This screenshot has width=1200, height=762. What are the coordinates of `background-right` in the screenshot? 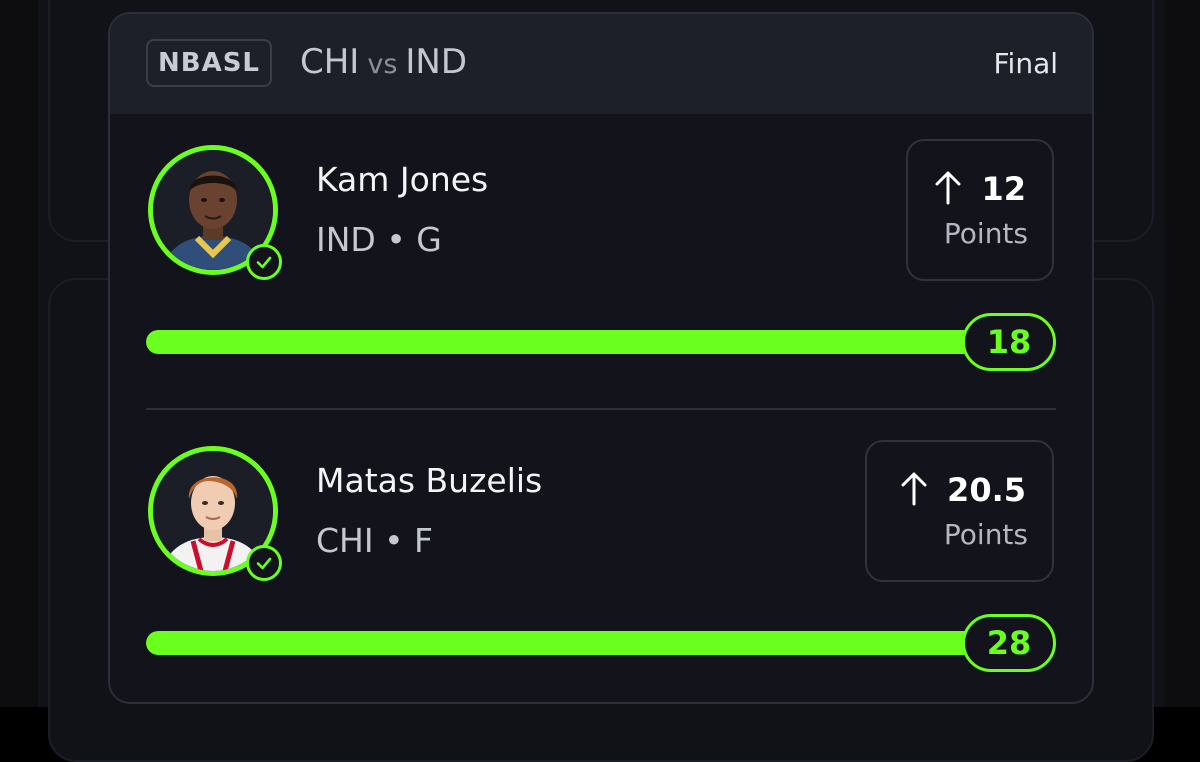 It's located at (1182, 353).